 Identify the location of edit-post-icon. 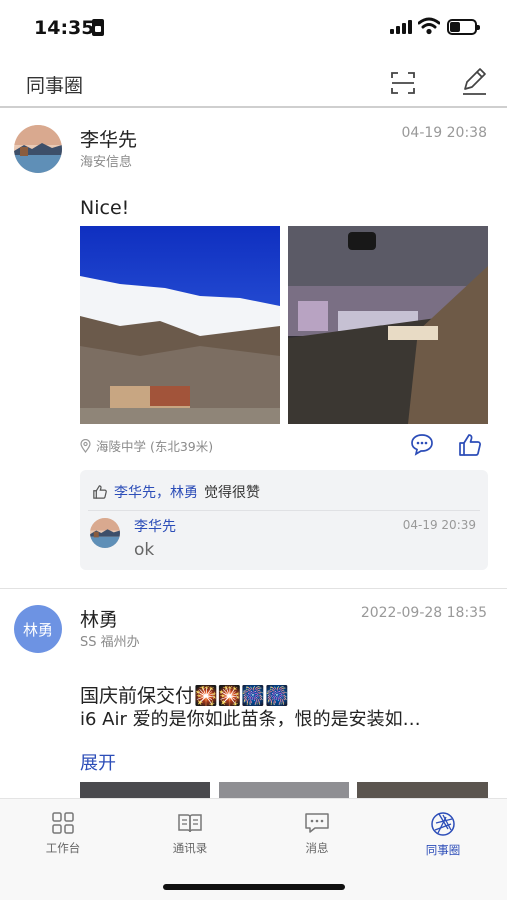
(474, 82).